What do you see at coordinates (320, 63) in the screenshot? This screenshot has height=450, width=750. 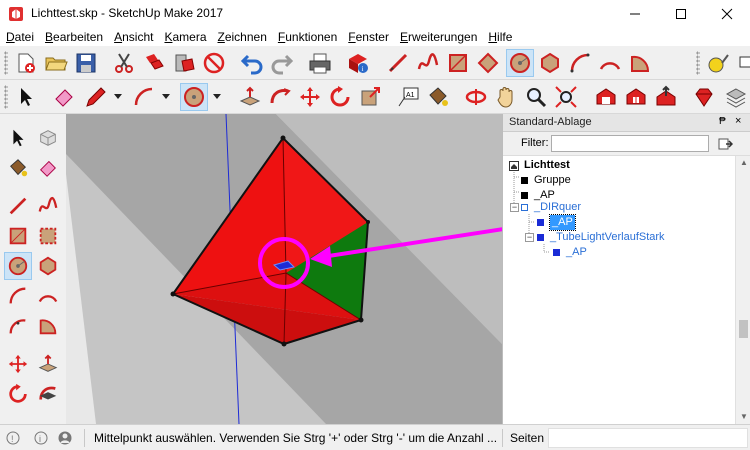 I see `print-button` at bounding box center [320, 63].